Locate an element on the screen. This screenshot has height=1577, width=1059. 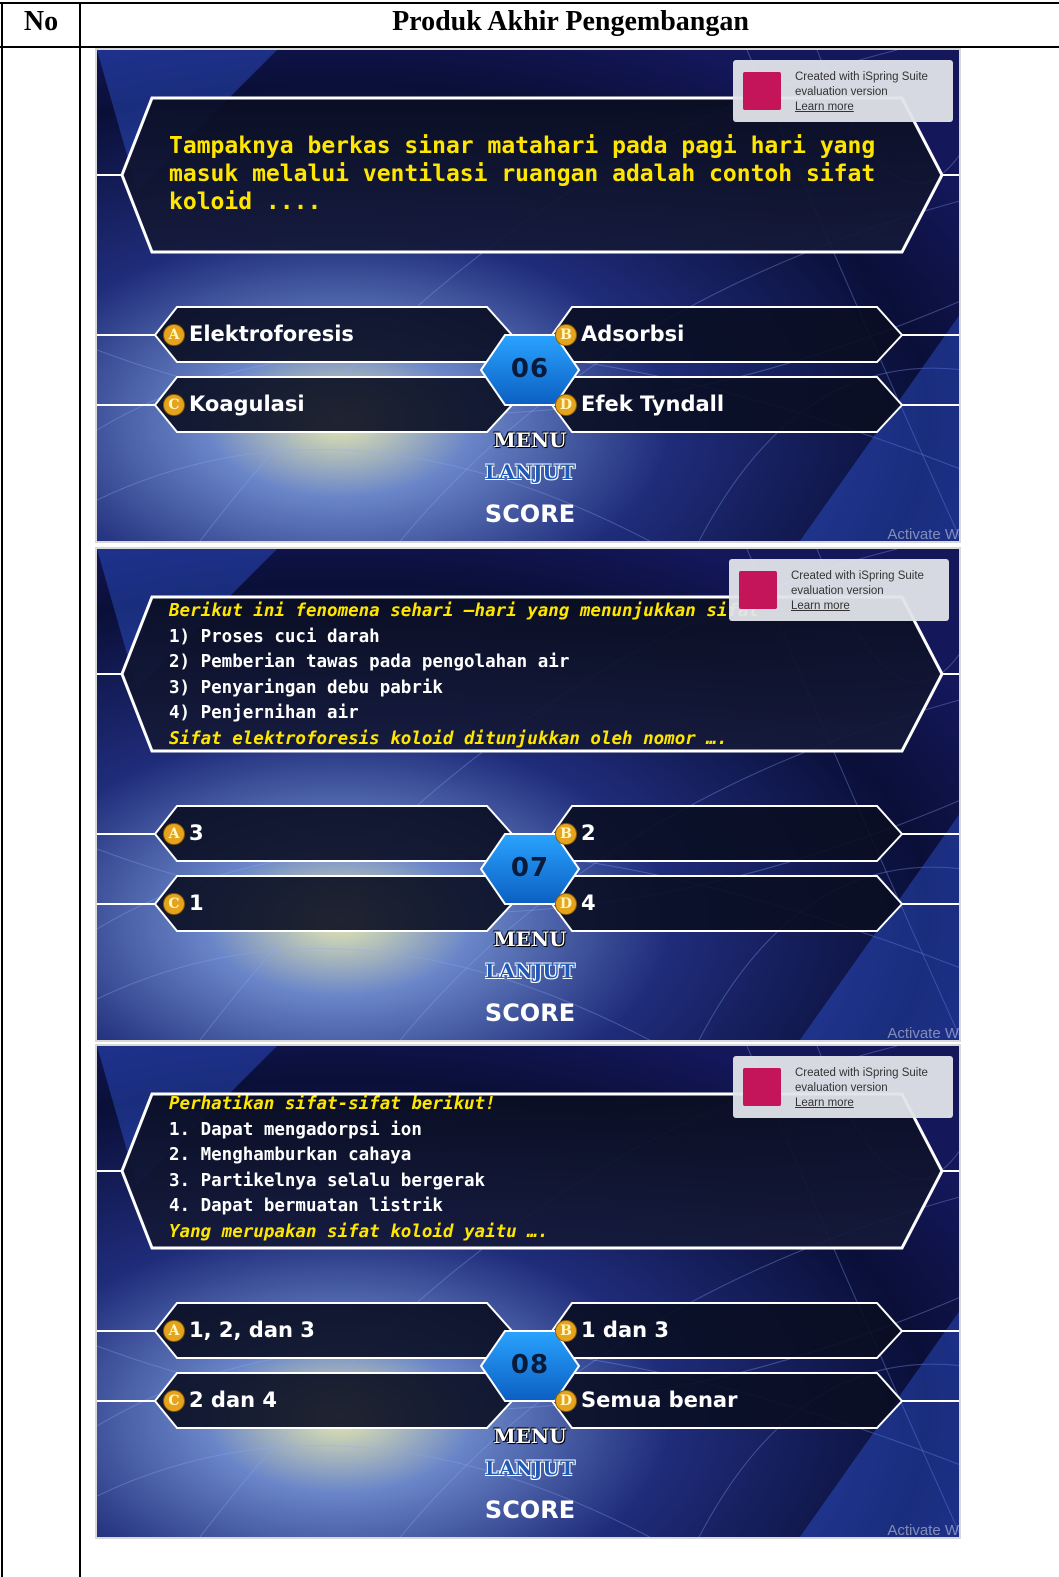
answer-a: A Elektroforesis is located at coordinates (258, 334).